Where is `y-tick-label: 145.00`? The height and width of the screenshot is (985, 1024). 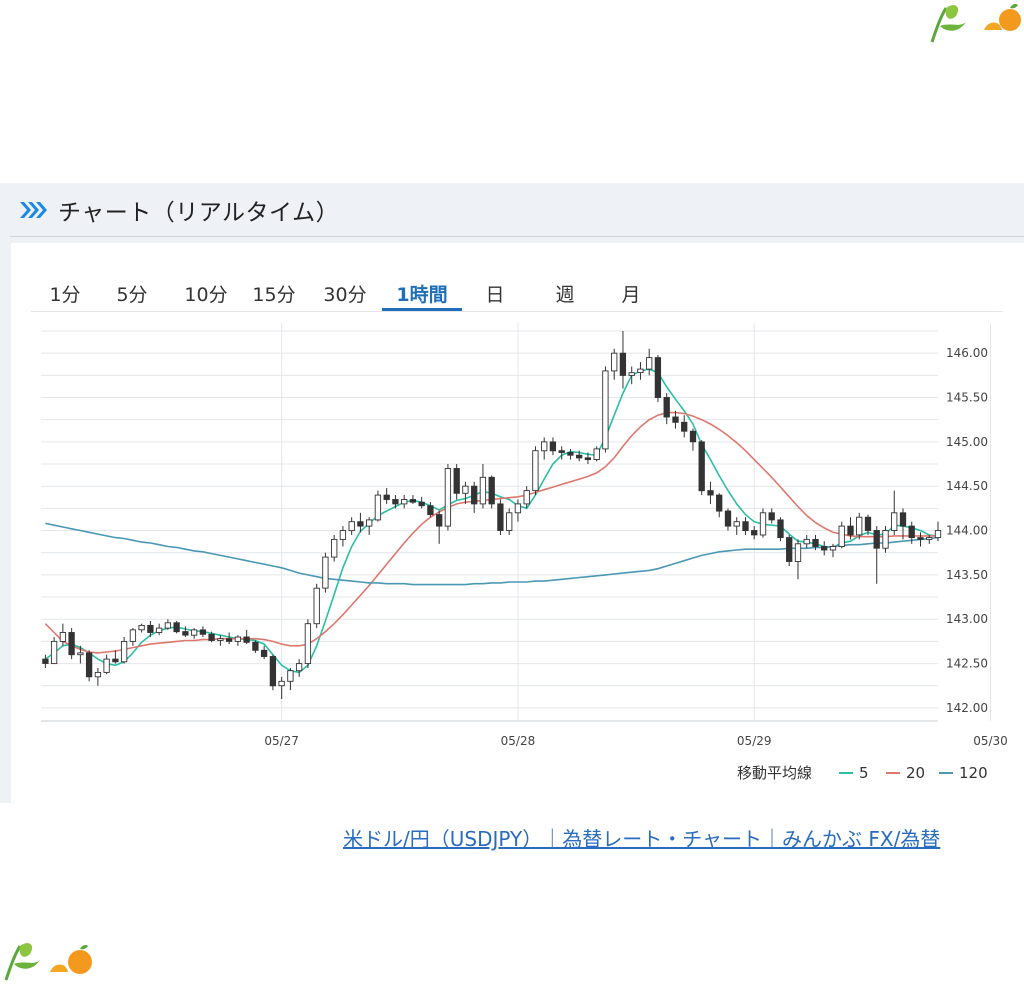
y-tick-label: 145.00 is located at coordinates (967, 442).